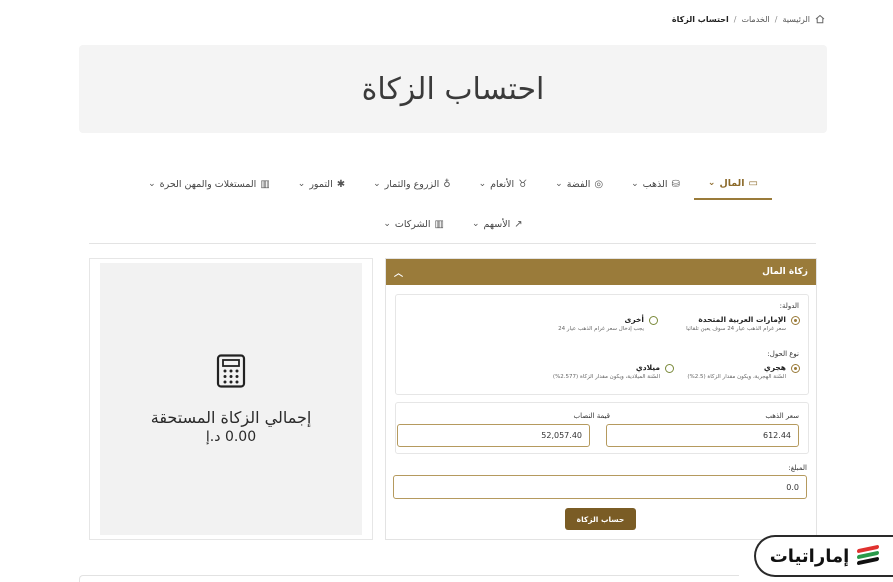  What do you see at coordinates (647, 367) in the screenshot?
I see `radio-title: ميلادي` at bounding box center [647, 367].